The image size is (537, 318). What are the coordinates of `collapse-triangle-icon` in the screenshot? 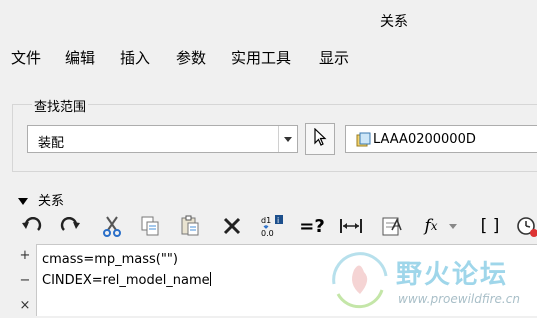 It's located at (23, 201).